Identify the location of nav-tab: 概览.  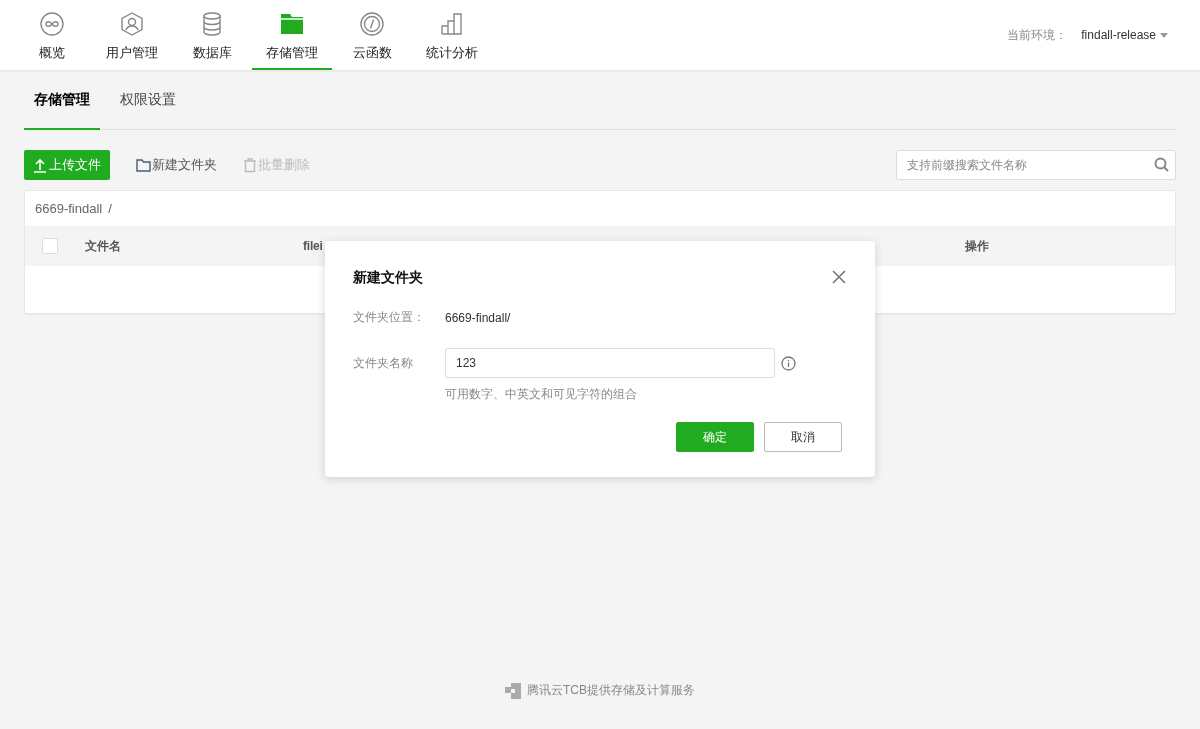
(52, 35).